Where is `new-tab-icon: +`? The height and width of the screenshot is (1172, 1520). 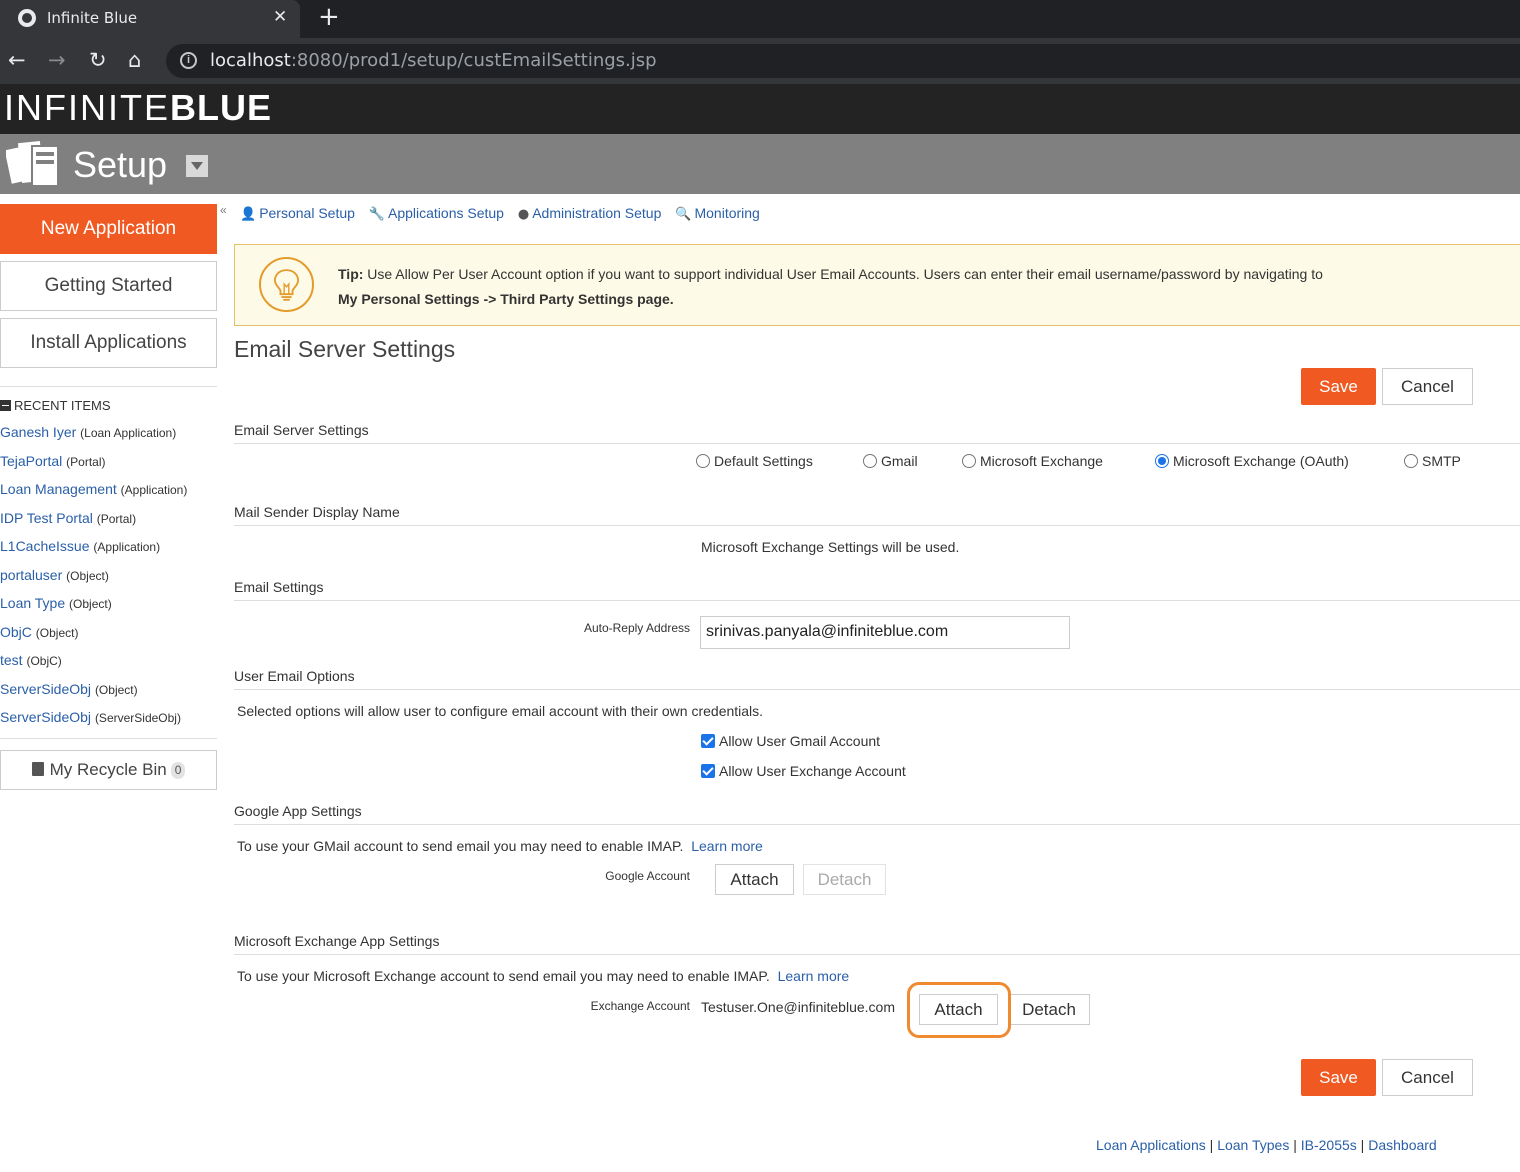 new-tab-icon: + is located at coordinates (329, 17).